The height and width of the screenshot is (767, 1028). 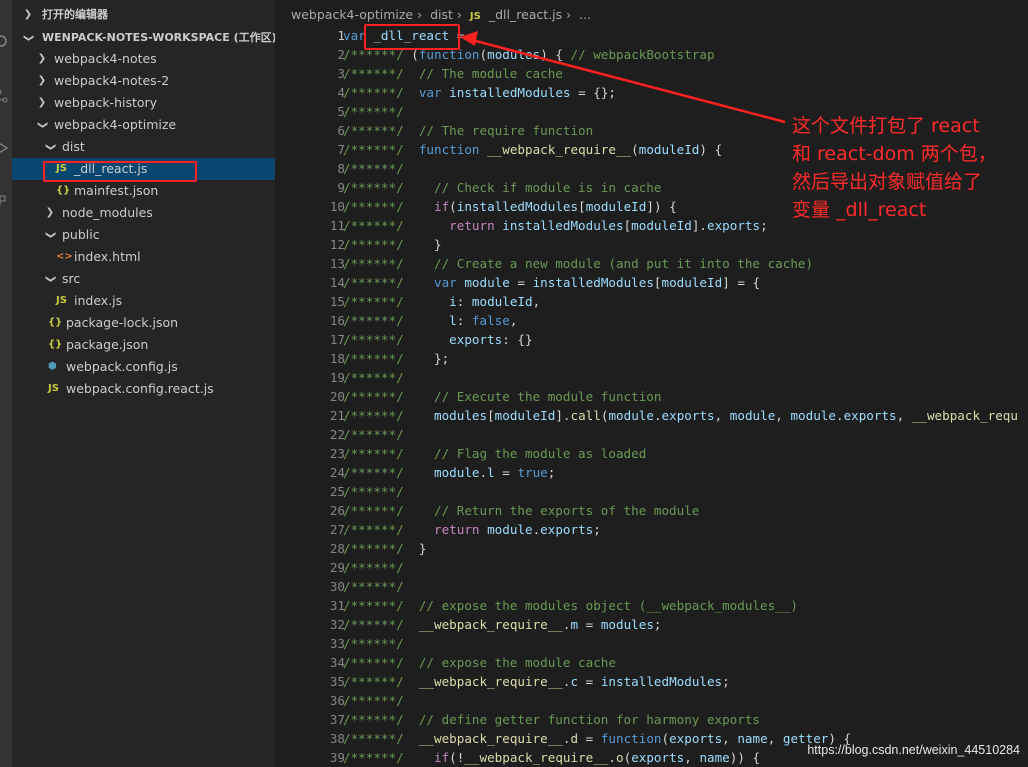 I want to click on line-number: 24, so click(x=337, y=472).